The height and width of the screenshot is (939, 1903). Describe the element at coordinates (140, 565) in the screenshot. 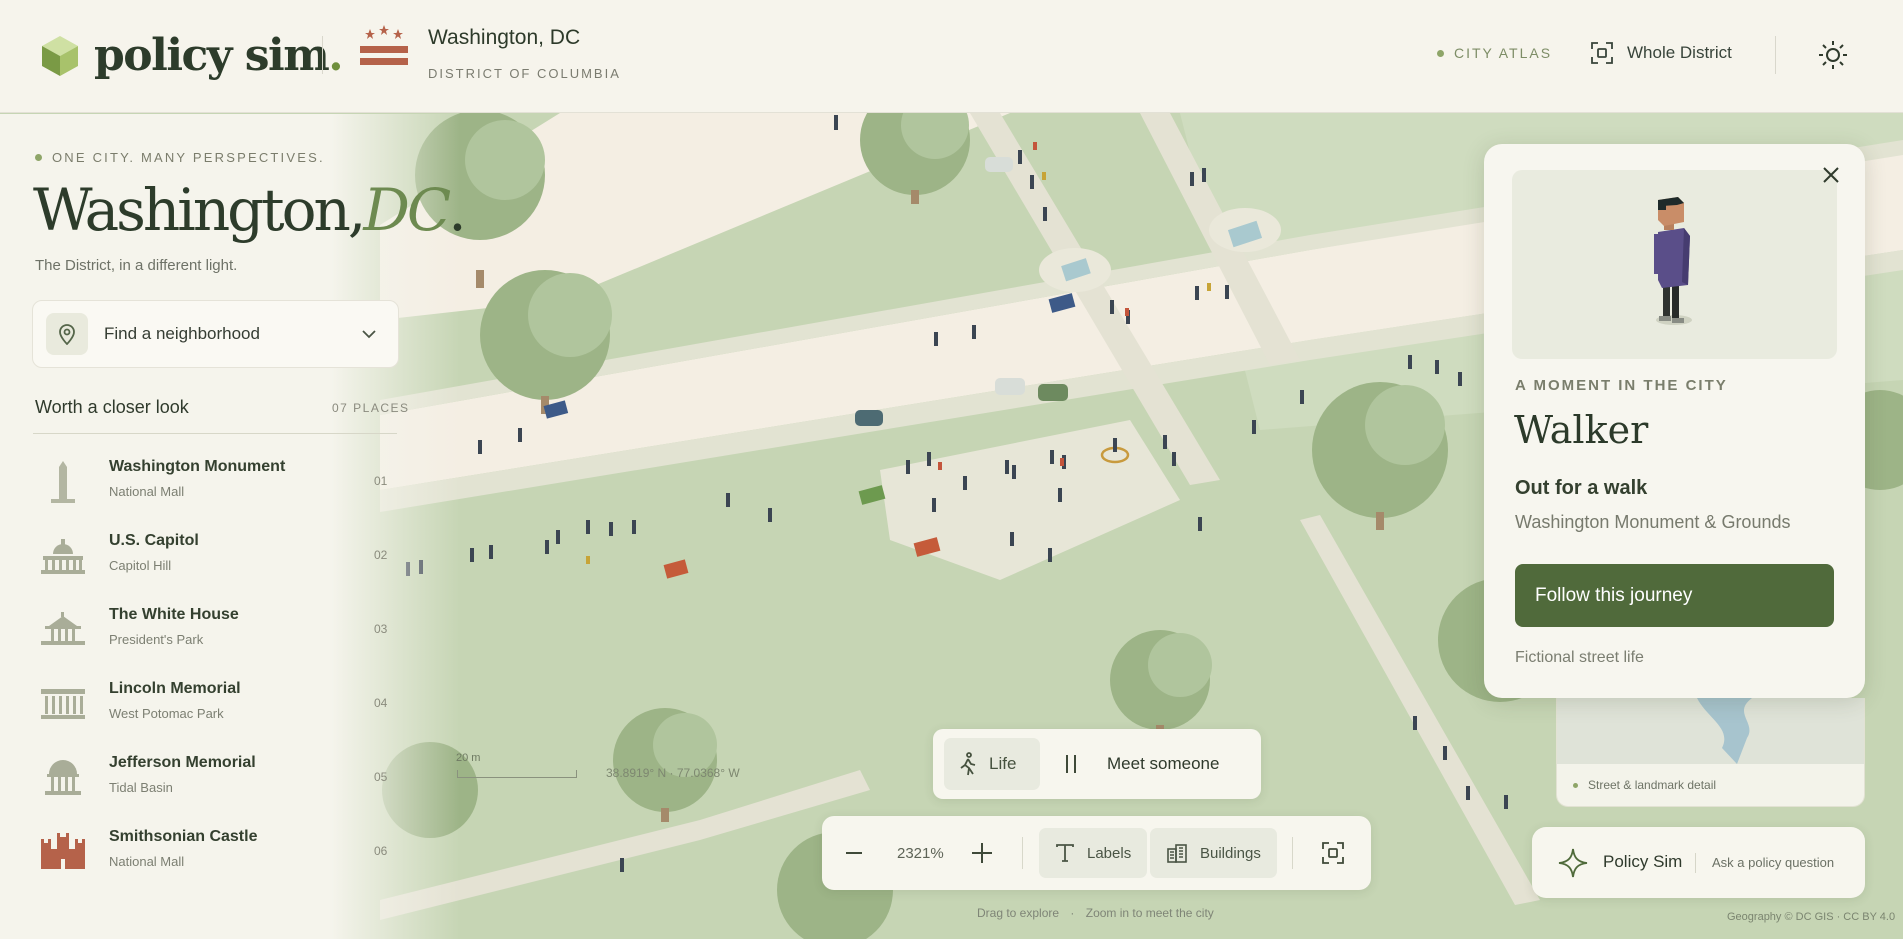

I see `landmark-area: Capitol Hill` at that location.